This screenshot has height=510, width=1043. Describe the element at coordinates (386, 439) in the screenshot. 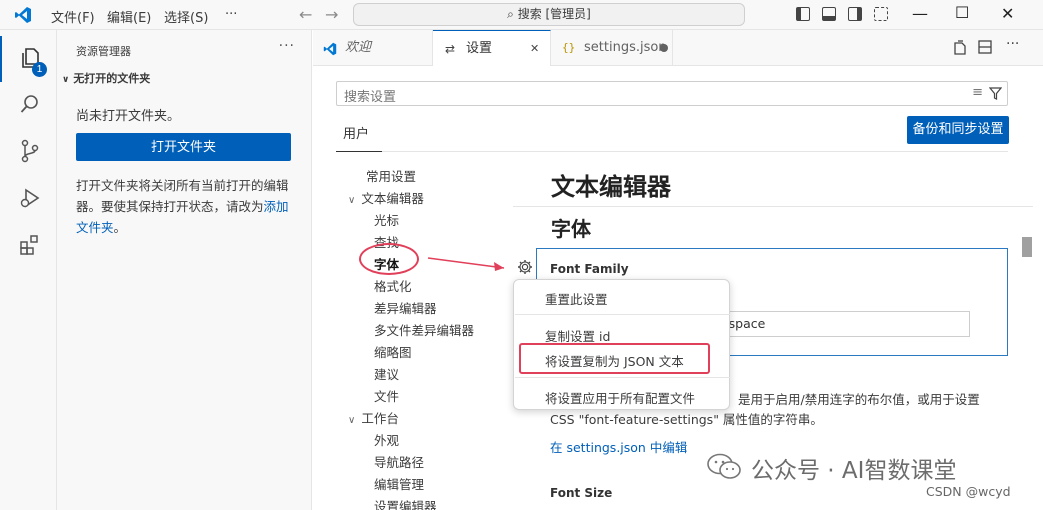

I see `toc-item: 外观` at that location.